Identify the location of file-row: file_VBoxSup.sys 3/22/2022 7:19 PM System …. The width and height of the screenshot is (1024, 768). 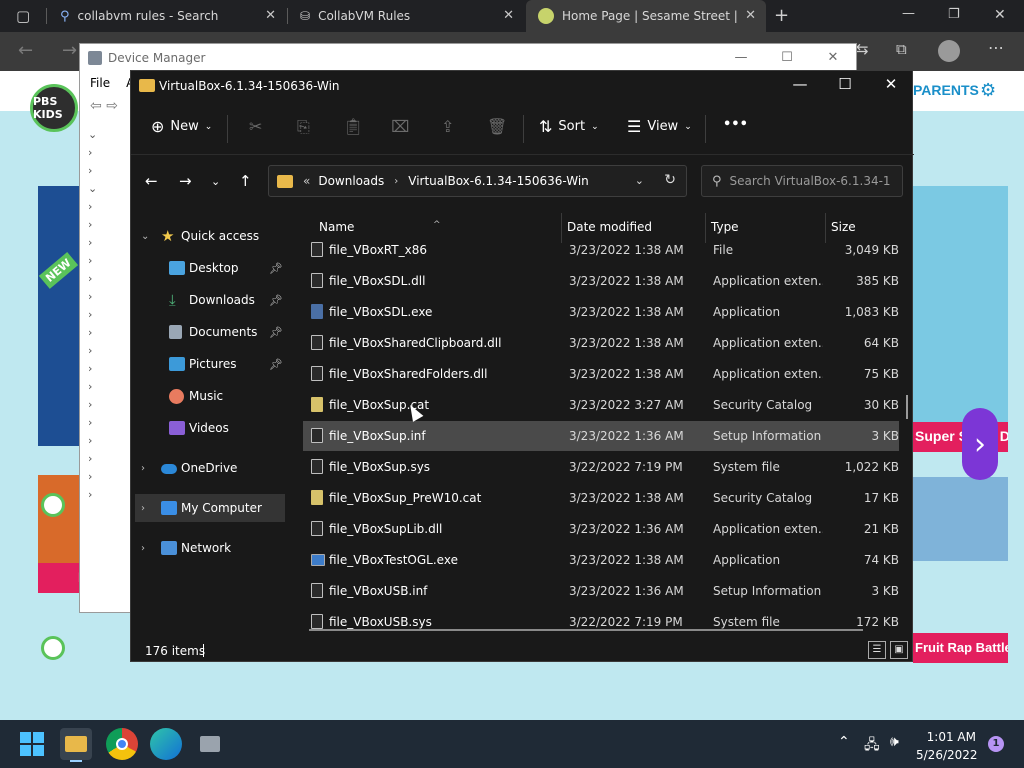
(601, 467).